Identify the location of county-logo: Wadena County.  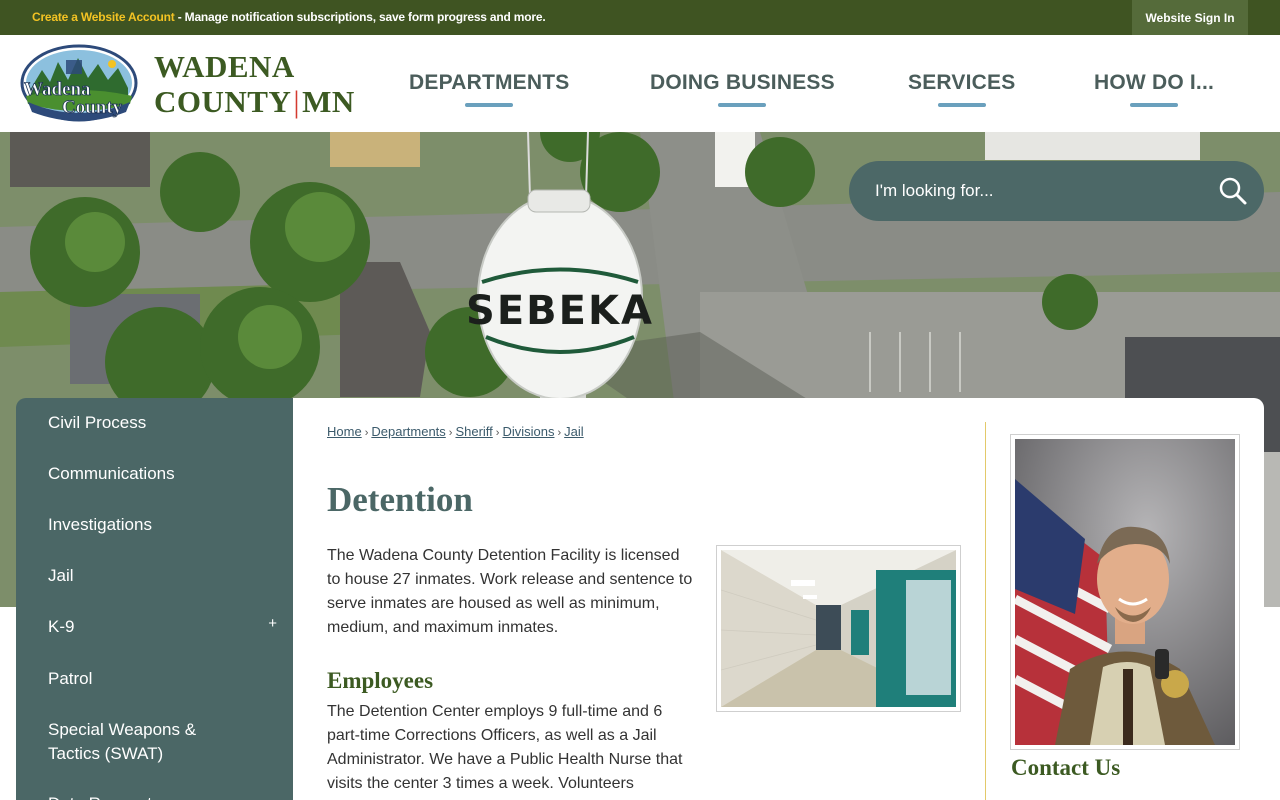
(79, 83).